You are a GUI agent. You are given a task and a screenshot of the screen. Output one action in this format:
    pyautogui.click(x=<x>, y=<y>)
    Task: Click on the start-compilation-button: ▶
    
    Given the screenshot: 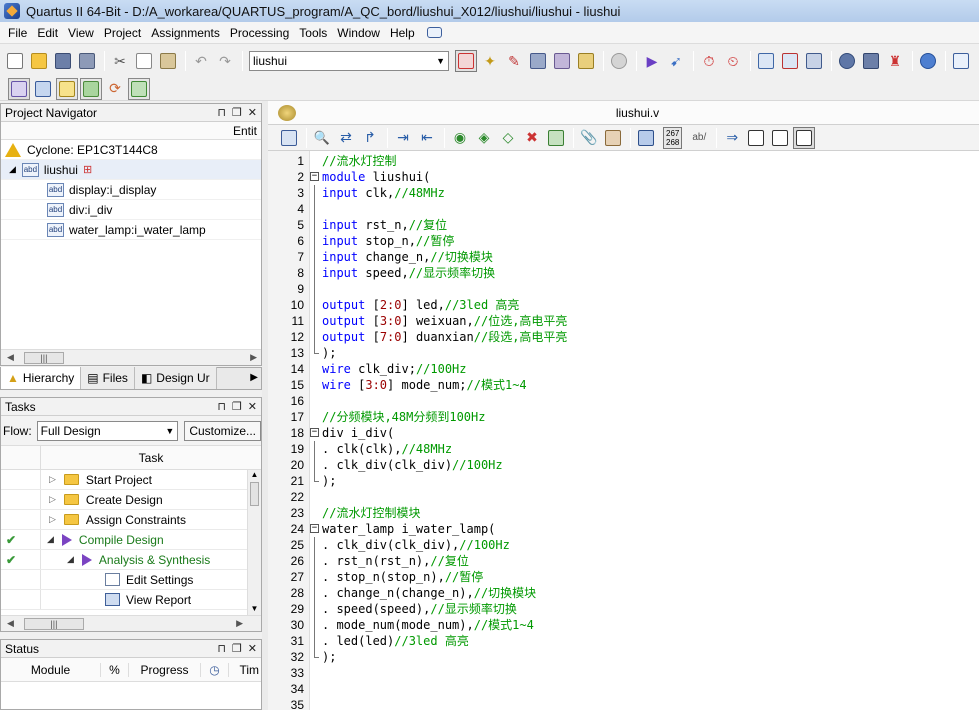 What is the action you would take?
    pyautogui.click(x=652, y=61)
    